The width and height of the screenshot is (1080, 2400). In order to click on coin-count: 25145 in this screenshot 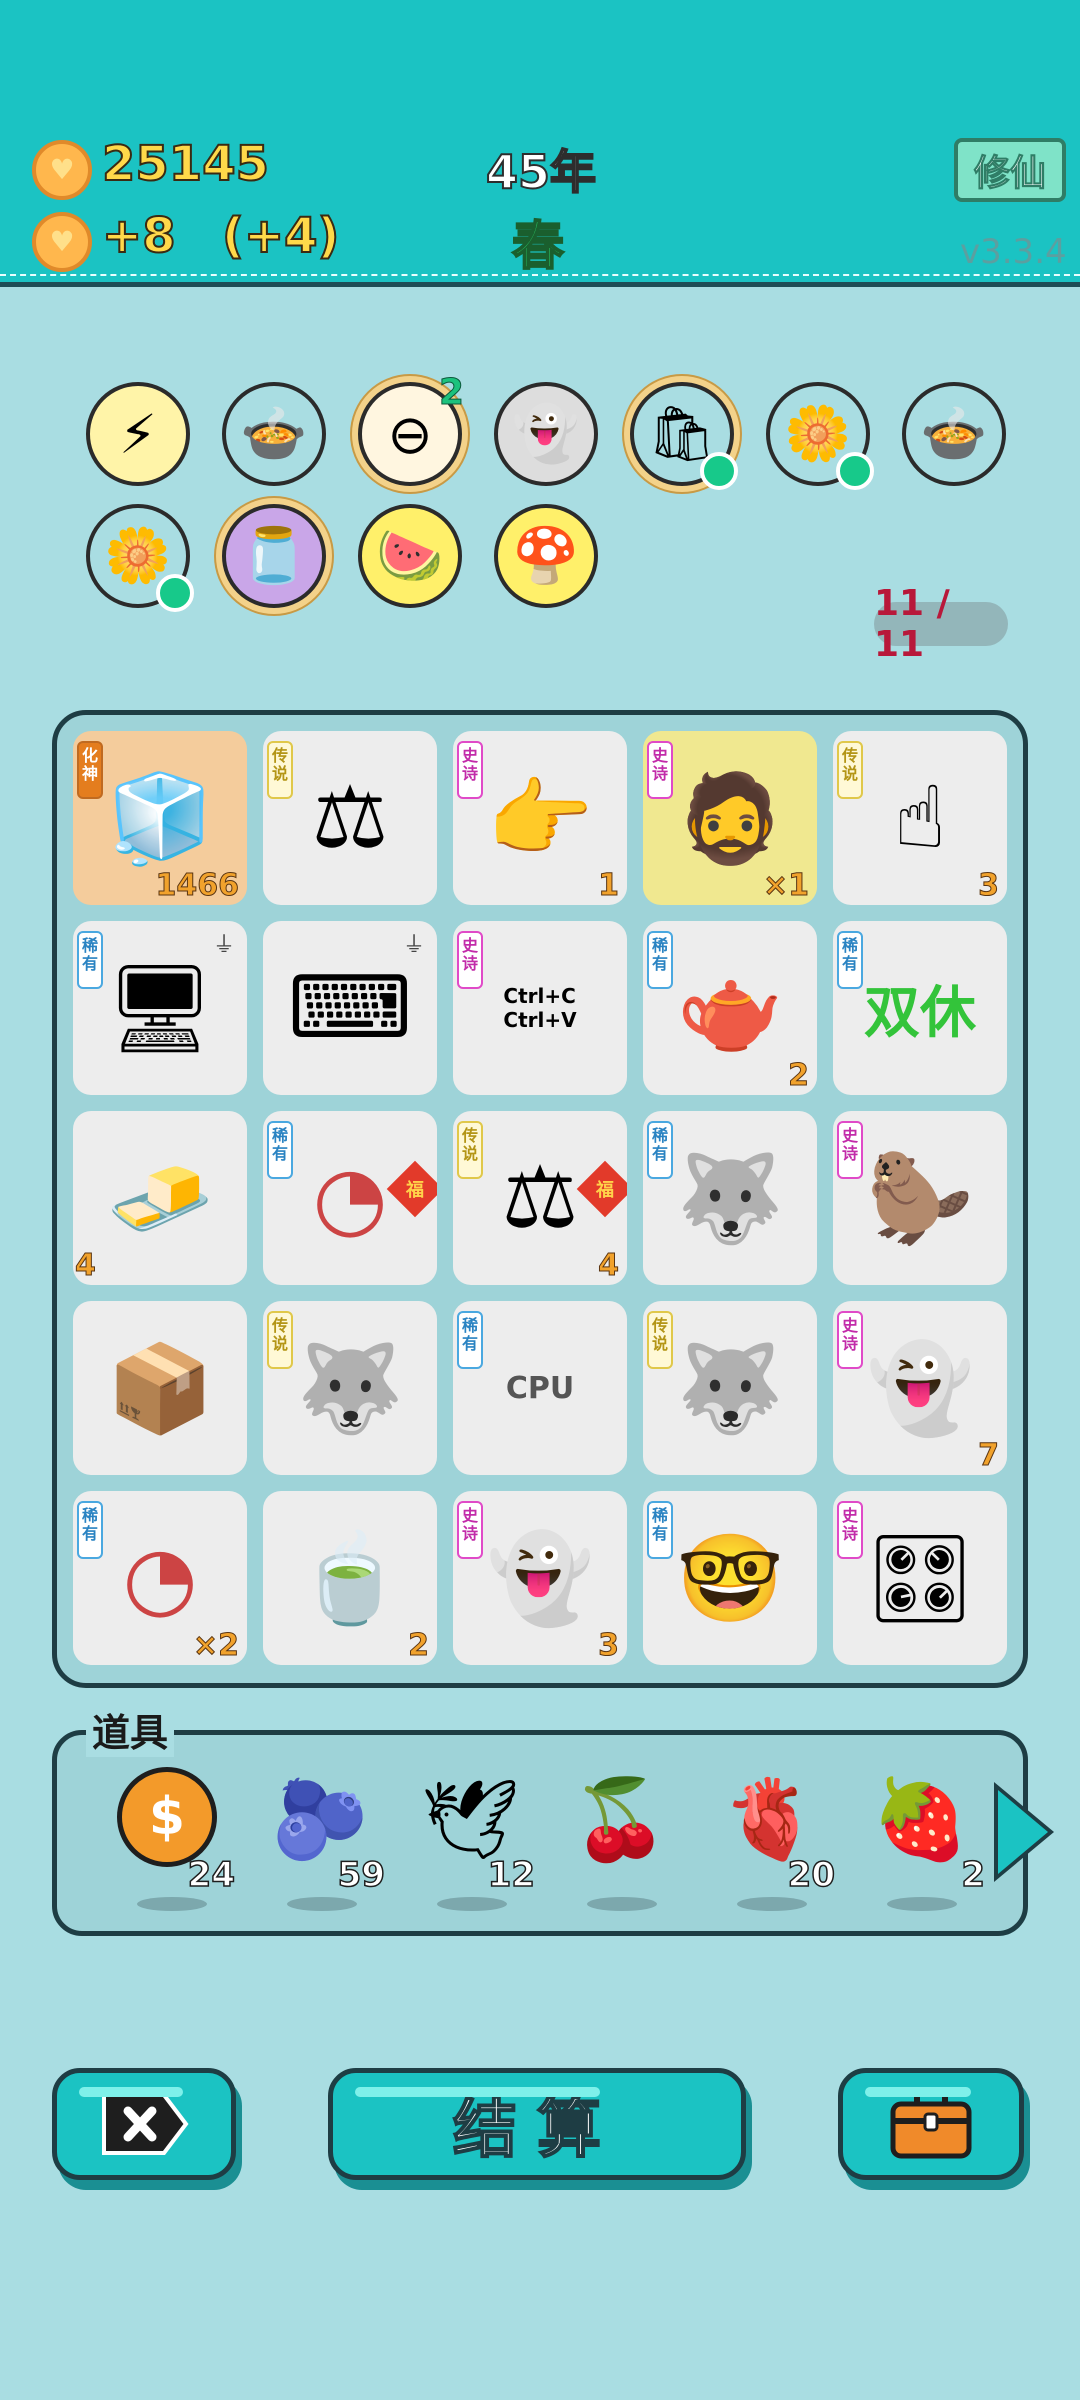, I will do `click(185, 164)`.